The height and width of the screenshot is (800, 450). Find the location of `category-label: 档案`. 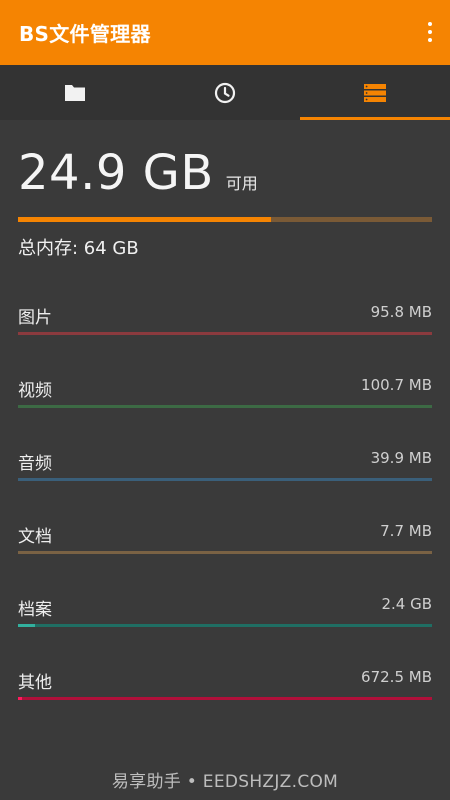

category-label: 档案 is located at coordinates (35, 610).